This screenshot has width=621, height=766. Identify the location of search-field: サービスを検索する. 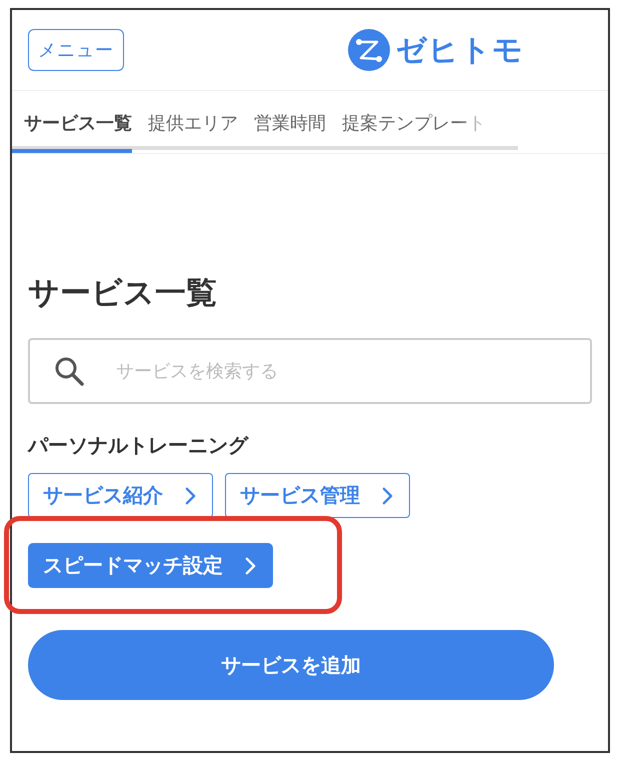
(310, 371).